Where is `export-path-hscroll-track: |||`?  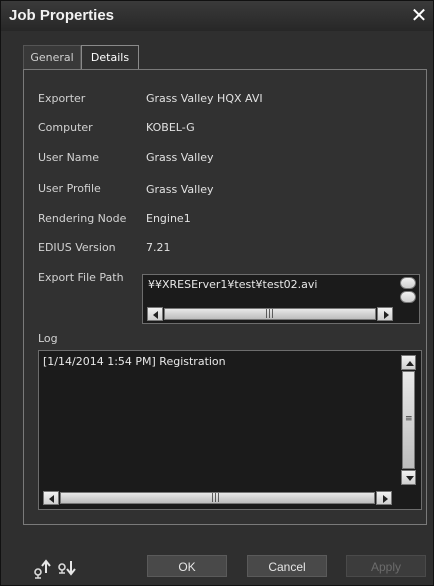 export-path-hscroll-track: ||| is located at coordinates (270, 314).